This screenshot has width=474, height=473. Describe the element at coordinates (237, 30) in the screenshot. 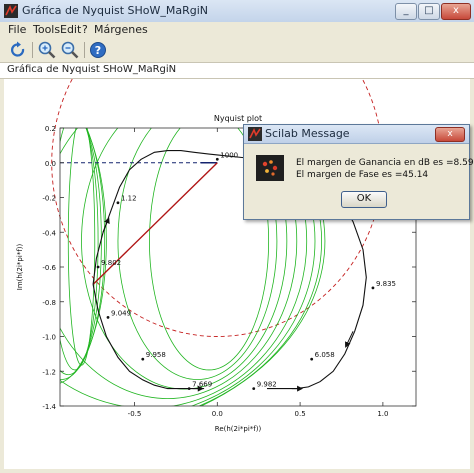

I see `menu-bar: File Tools Edit ? Márgenes` at that location.